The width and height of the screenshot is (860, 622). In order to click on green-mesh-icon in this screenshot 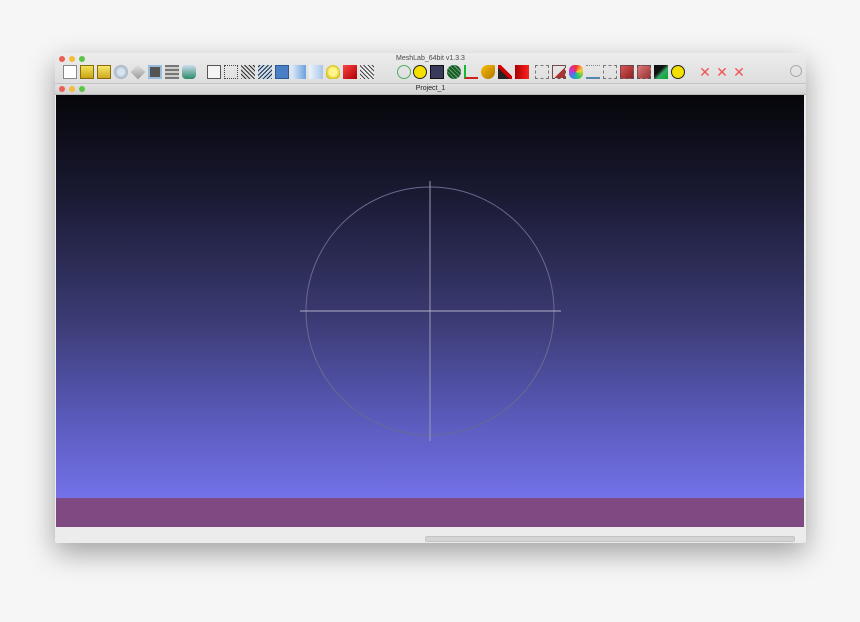, I will do `click(454, 72)`.